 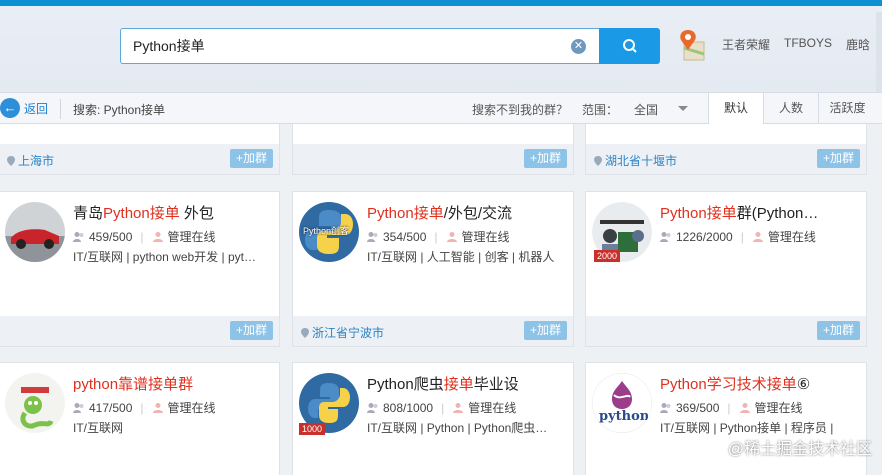 What do you see at coordinates (578, 46) in the screenshot?
I see `clear-icon: ✕` at bounding box center [578, 46].